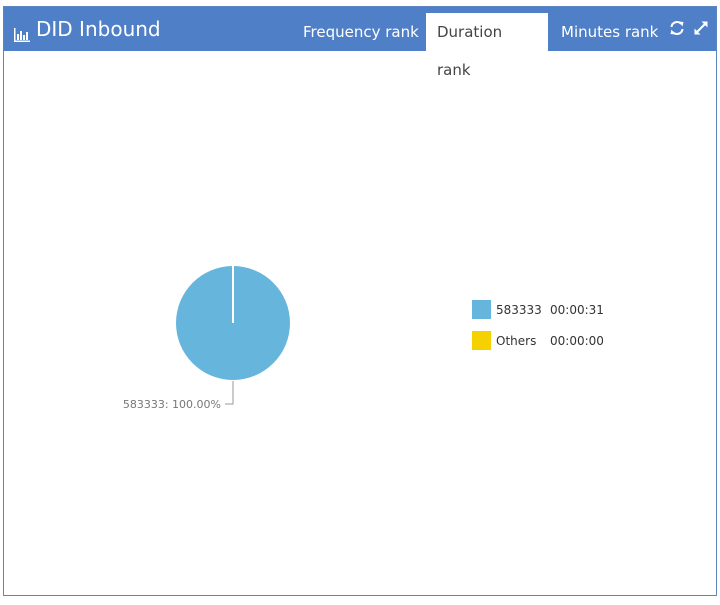  I want to click on panel-title-text: DID Inbound, so click(98, 29).